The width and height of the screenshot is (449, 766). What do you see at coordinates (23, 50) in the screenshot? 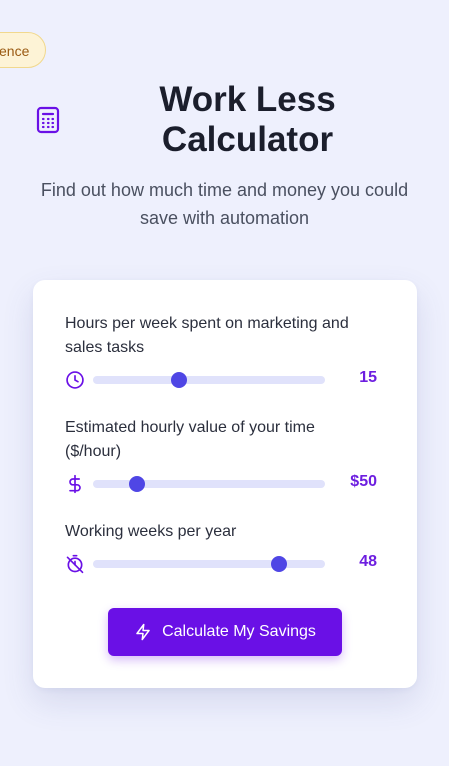
I see `experience-badge: ence` at bounding box center [23, 50].